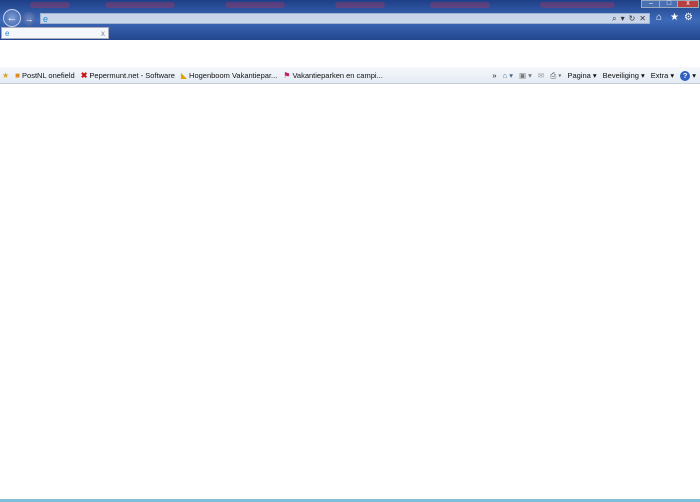 Image resolution: width=700 pixels, height=502 pixels. I want to click on gear-icon: ⚙, so click(688, 17).